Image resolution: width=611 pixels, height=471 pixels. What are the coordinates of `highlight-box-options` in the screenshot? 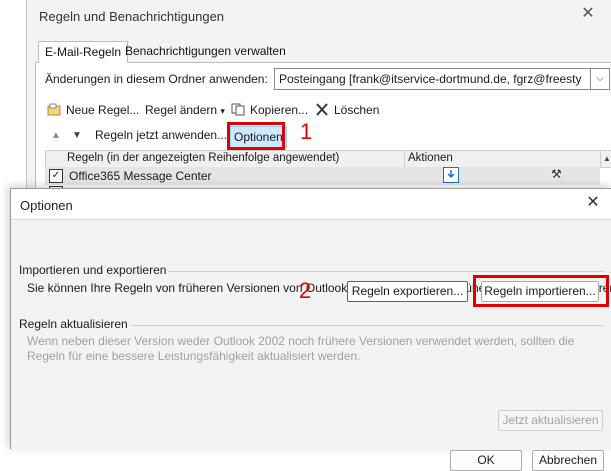 It's located at (256, 136).